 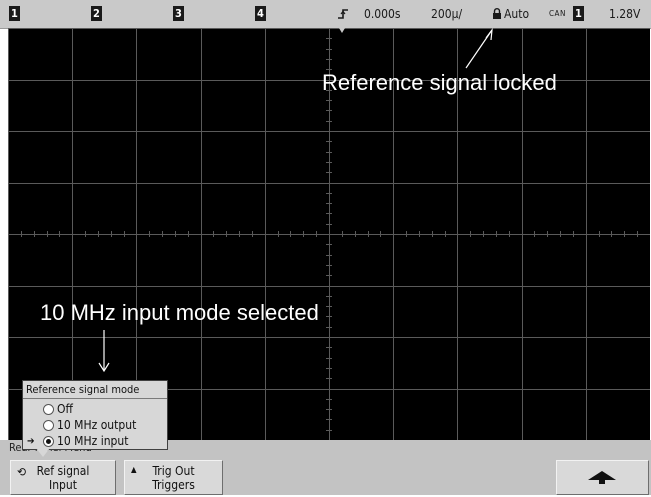 What do you see at coordinates (48, 409) in the screenshot?
I see `radio-off` at bounding box center [48, 409].